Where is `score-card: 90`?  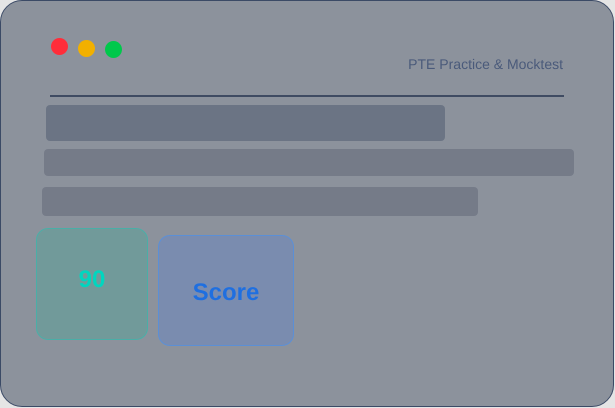
score-card: 90 is located at coordinates (92, 284).